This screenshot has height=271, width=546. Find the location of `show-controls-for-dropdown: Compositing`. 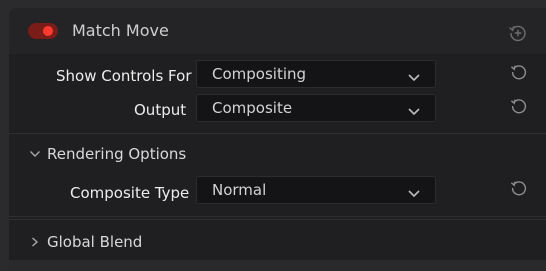

show-controls-for-dropdown: Compositing is located at coordinates (316, 74).